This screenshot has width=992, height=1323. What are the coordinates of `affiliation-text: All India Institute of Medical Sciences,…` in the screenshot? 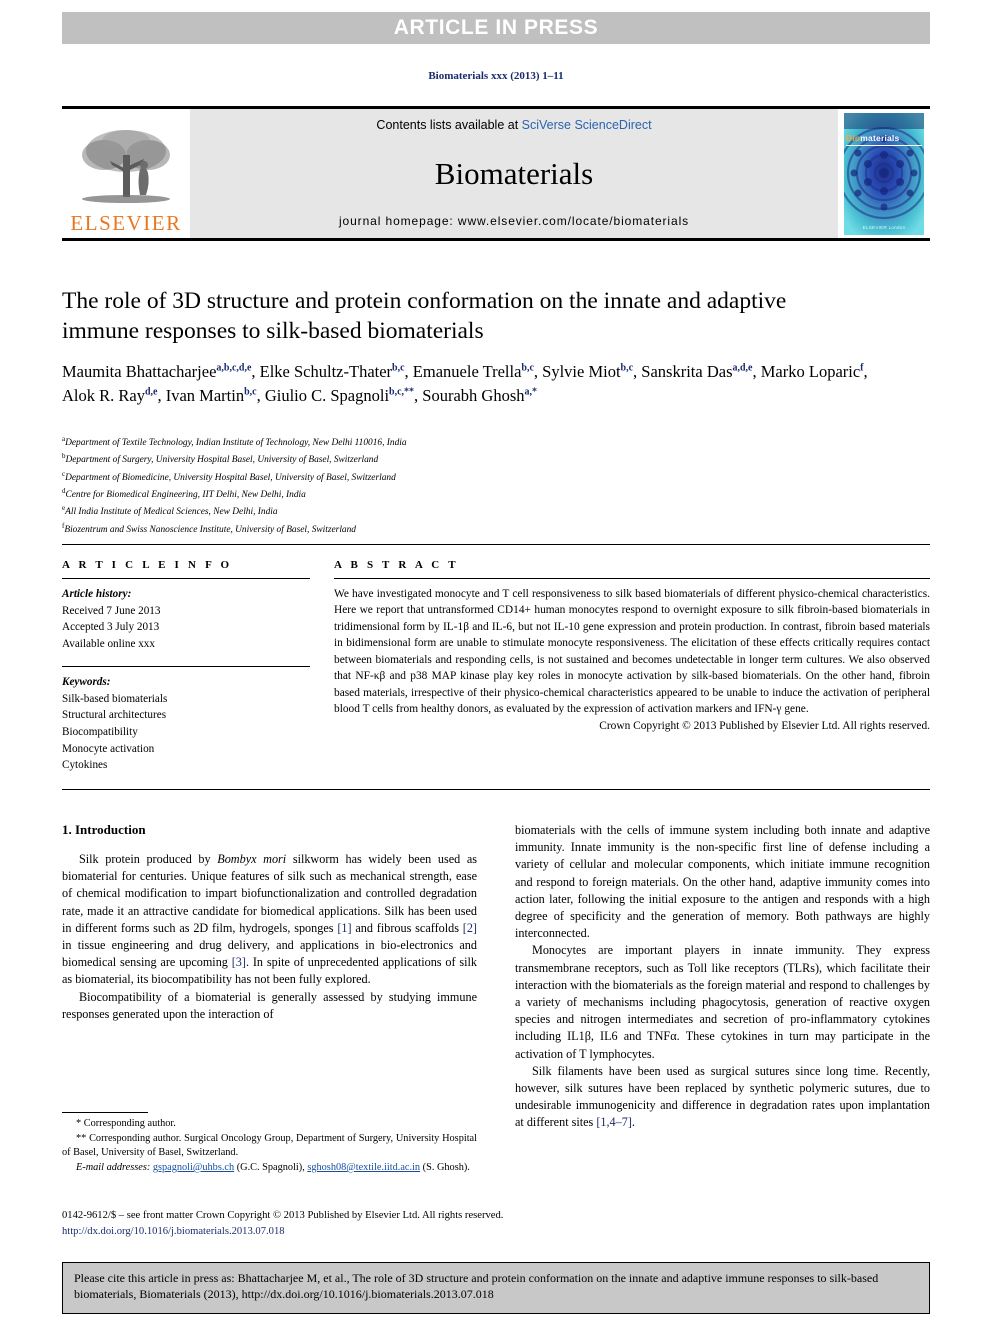 It's located at (171, 512).